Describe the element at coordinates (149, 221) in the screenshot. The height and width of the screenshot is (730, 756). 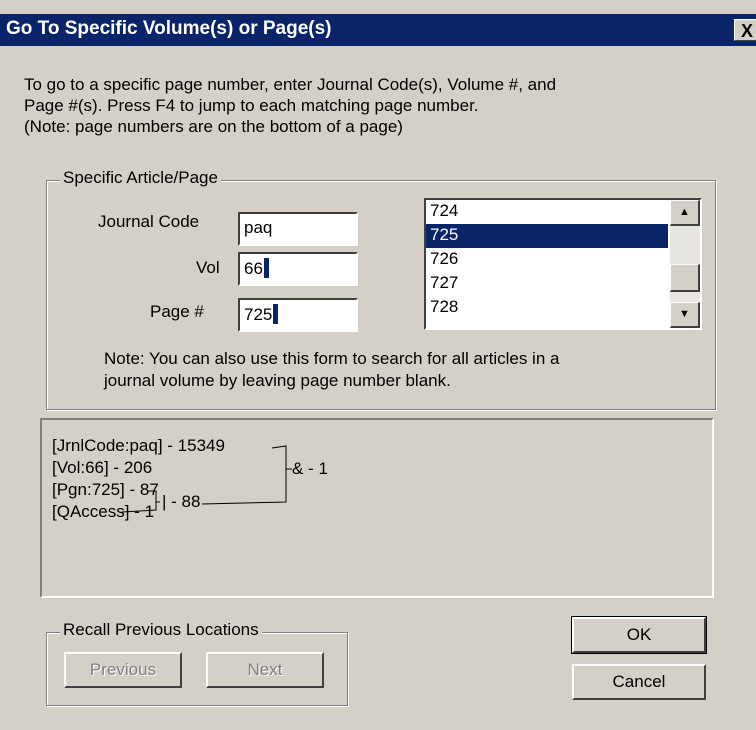
I see `journal-code-label: Journal Code` at that location.